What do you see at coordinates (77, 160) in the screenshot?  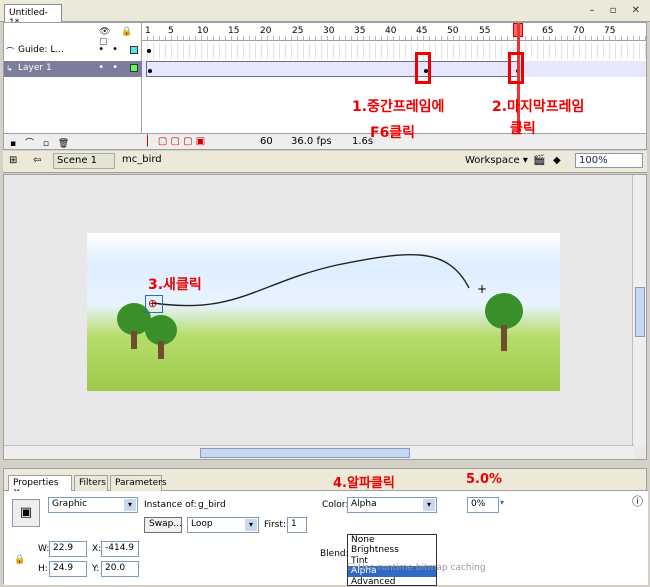 I see `scene-label: Scene 1` at bounding box center [77, 160].